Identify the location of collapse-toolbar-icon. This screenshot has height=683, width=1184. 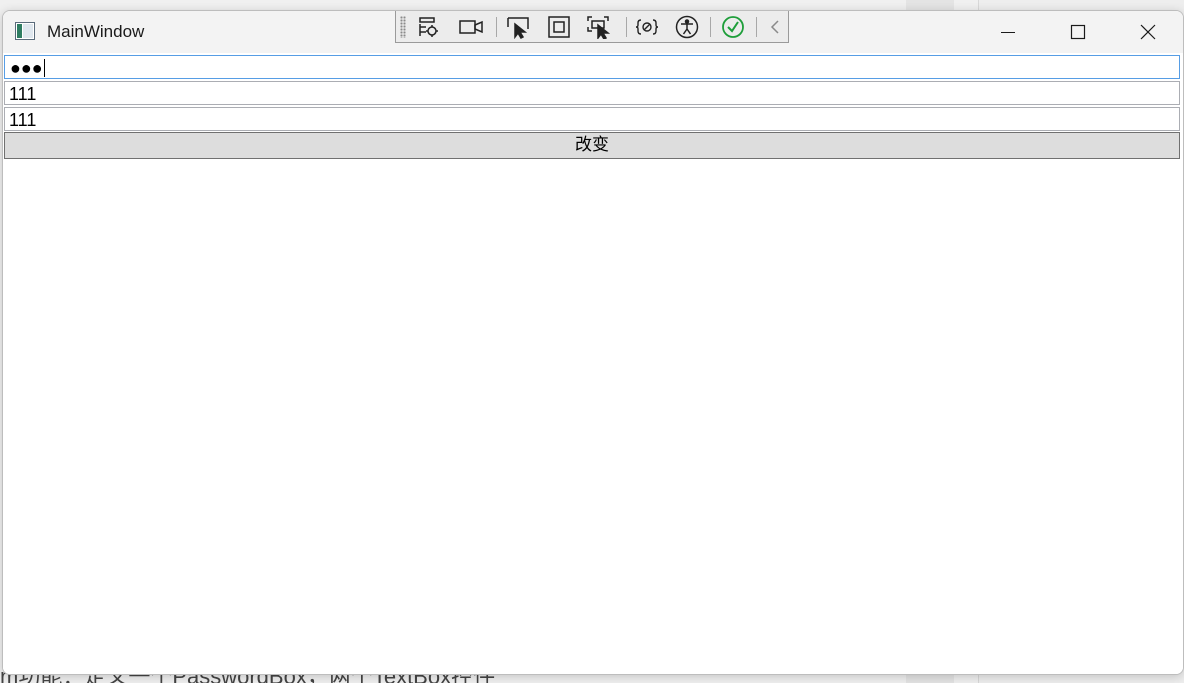
(775, 27).